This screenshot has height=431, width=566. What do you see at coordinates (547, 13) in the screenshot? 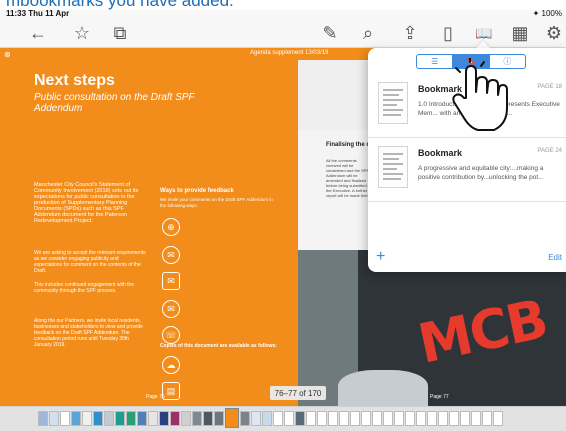
I see `status-battery: ✦ 100%` at bounding box center [547, 13].